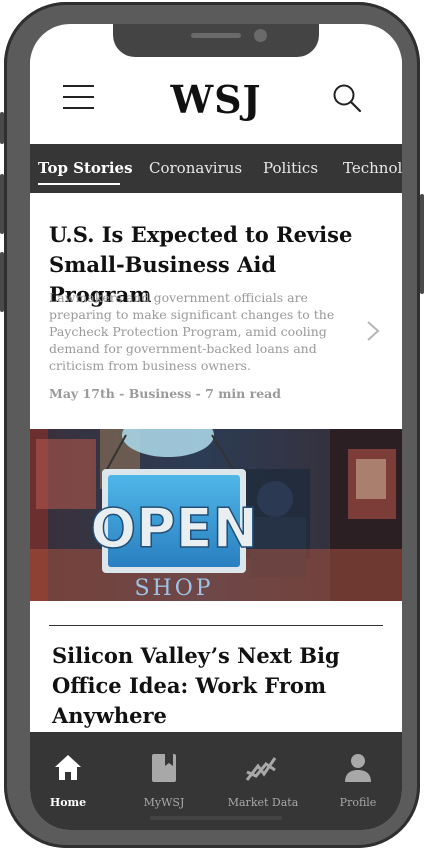  Describe the element at coordinates (173, 588) in the screenshot. I see `sign-subtext: SHOP` at that location.